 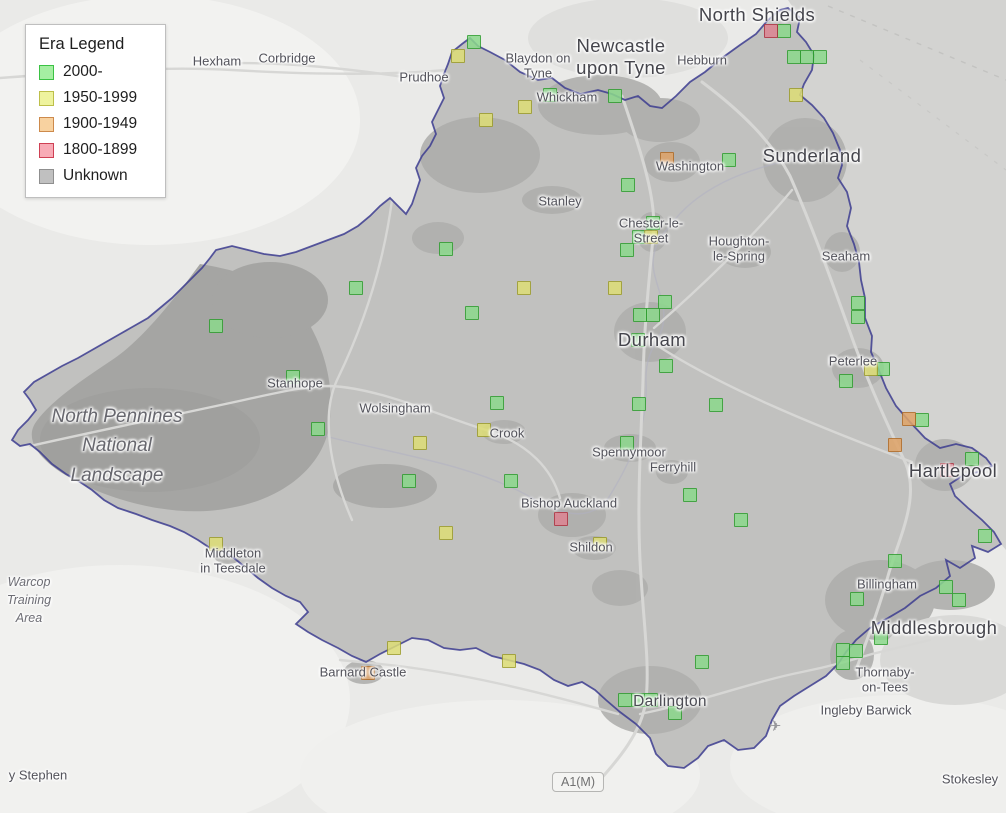 I want to click on legend-item-unknown: Unknown, so click(x=94, y=176).